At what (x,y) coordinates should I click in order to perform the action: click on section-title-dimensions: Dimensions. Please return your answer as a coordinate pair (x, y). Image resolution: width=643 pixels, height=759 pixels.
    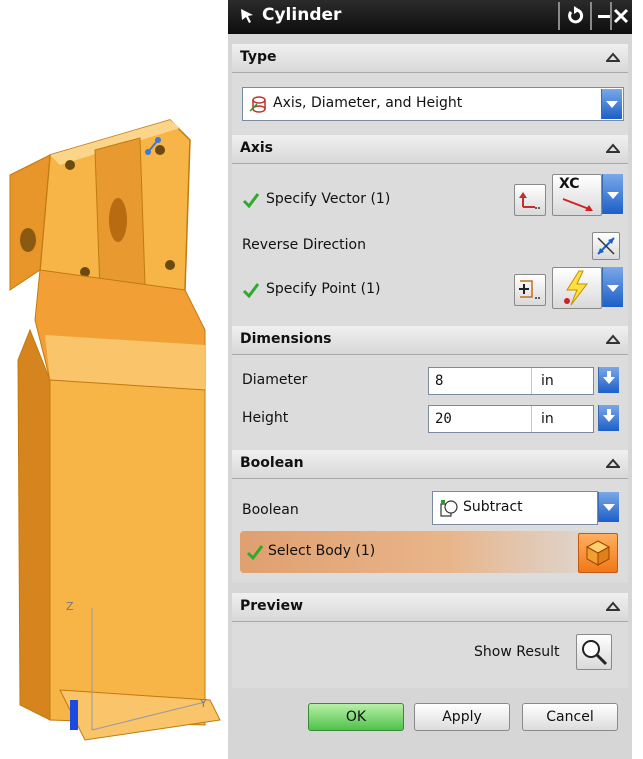
    Looking at the image, I should click on (286, 339).